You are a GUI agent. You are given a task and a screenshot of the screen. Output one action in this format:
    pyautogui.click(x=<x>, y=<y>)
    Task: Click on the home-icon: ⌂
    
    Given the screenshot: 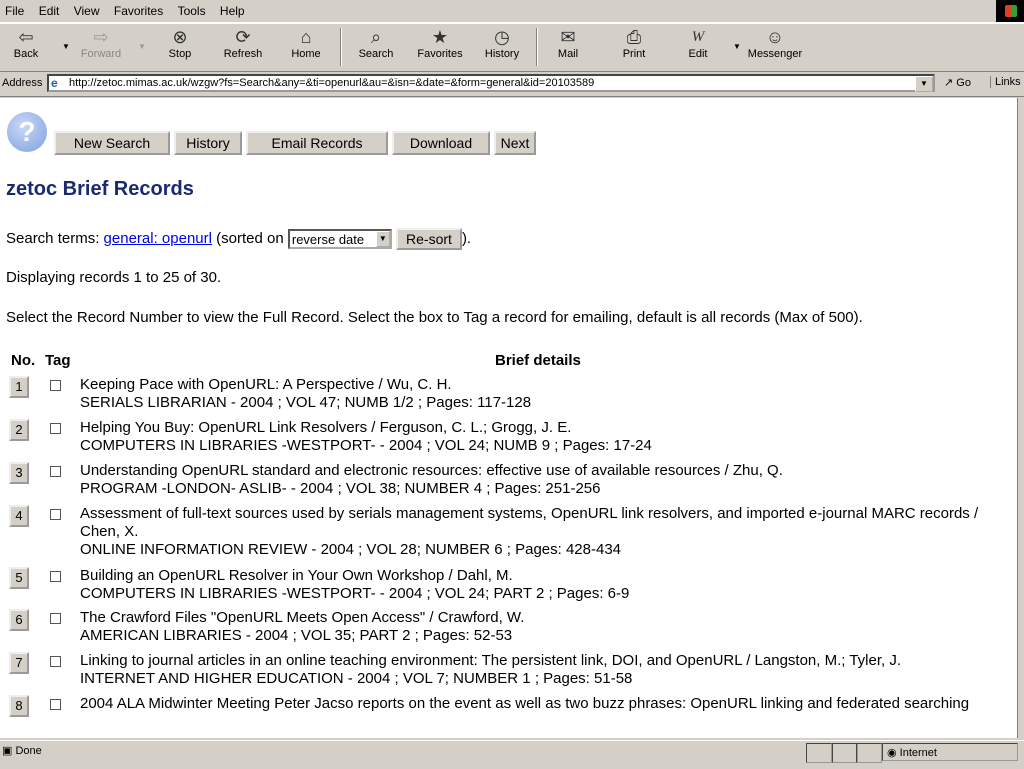 What is the action you would take?
    pyautogui.click(x=306, y=37)
    